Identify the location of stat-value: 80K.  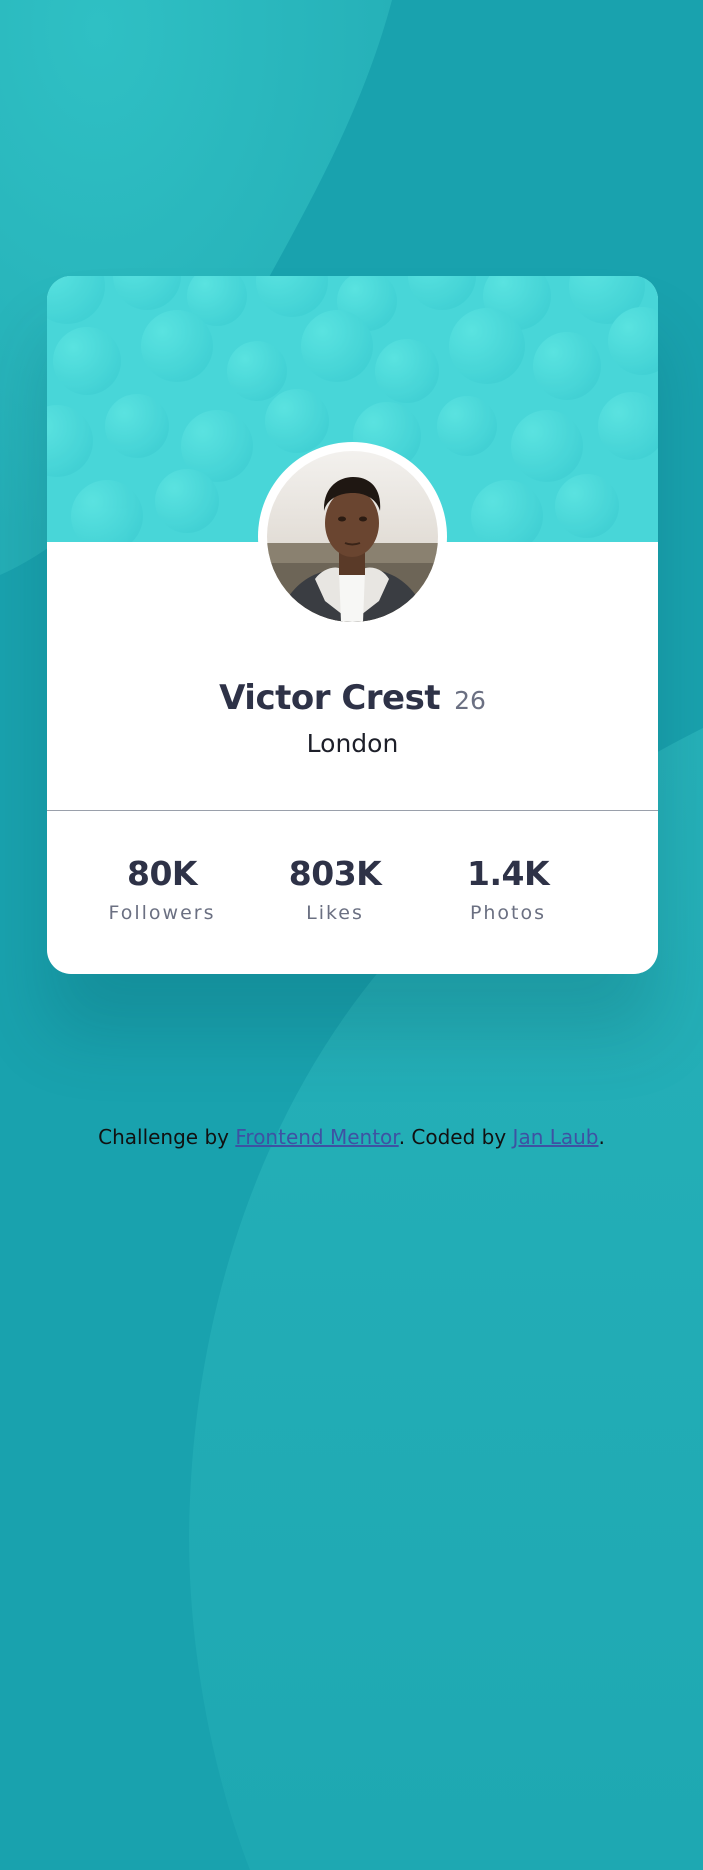
(162, 873).